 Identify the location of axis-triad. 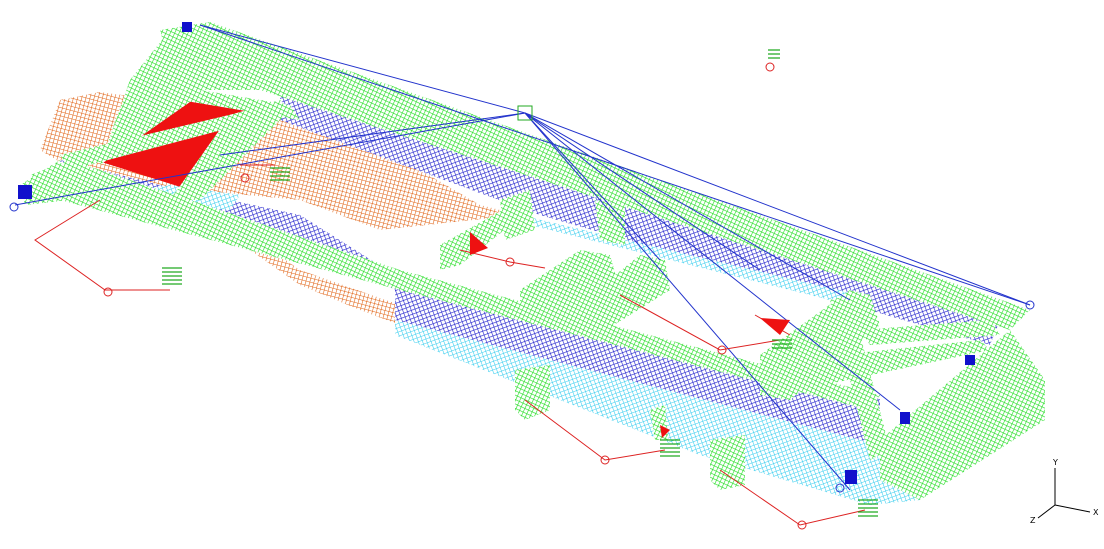
(1064, 493).